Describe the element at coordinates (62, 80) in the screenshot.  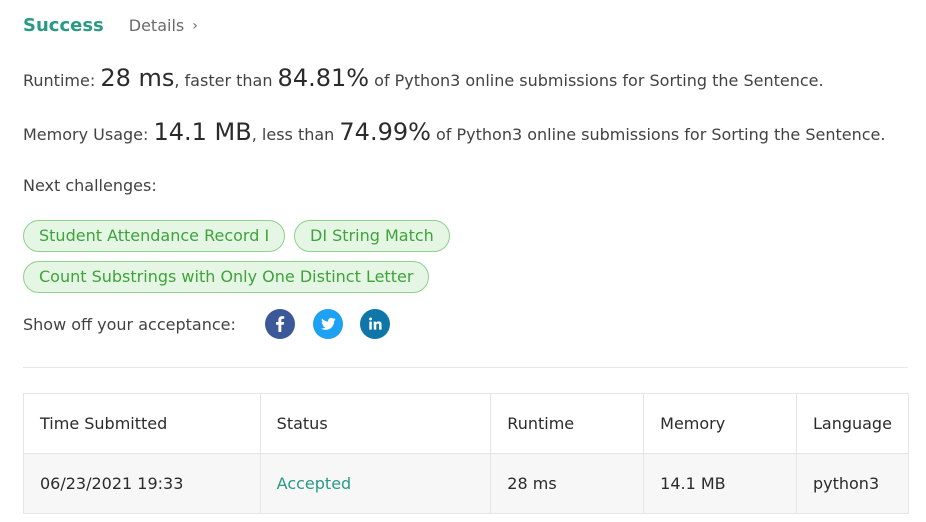
I see `runtime-label: Runtime:` at that location.